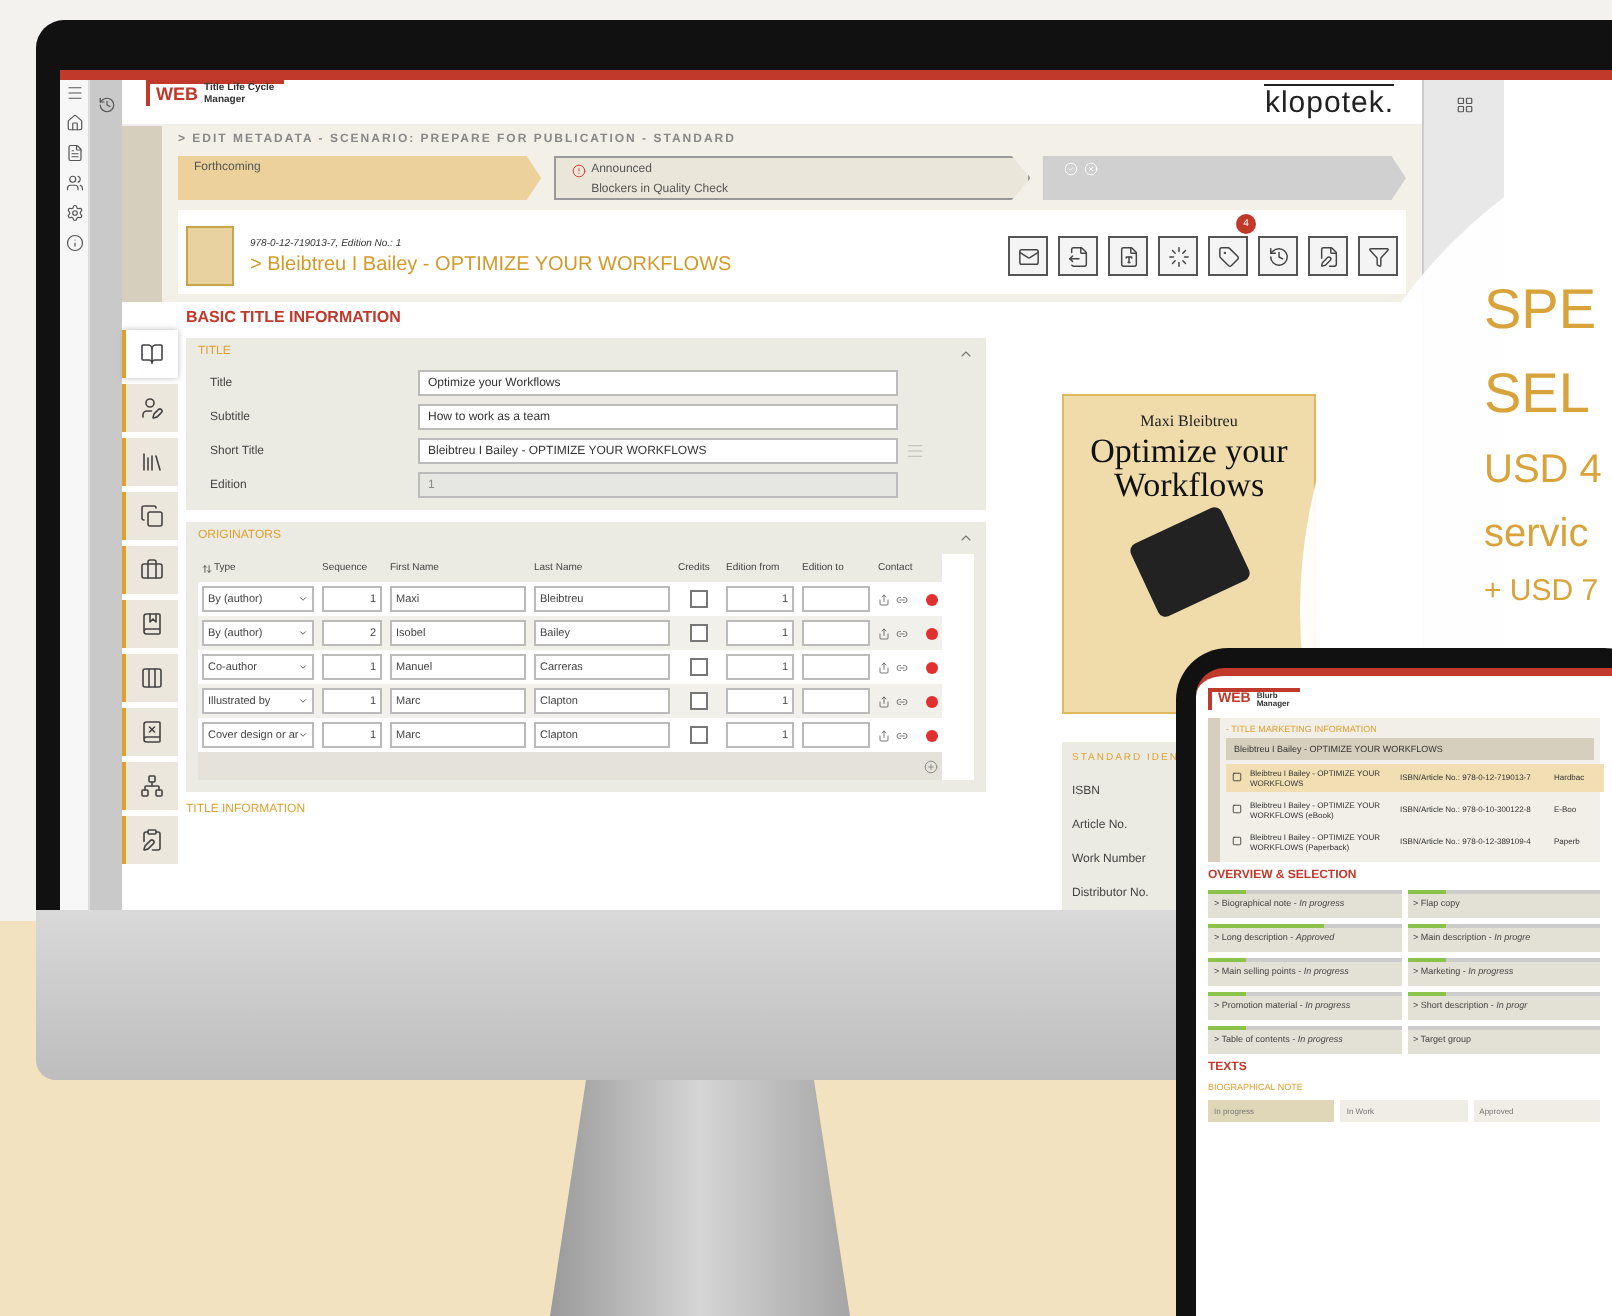 Image resolution: width=1612 pixels, height=1316 pixels. I want to click on tag-icon, so click(1228, 256).